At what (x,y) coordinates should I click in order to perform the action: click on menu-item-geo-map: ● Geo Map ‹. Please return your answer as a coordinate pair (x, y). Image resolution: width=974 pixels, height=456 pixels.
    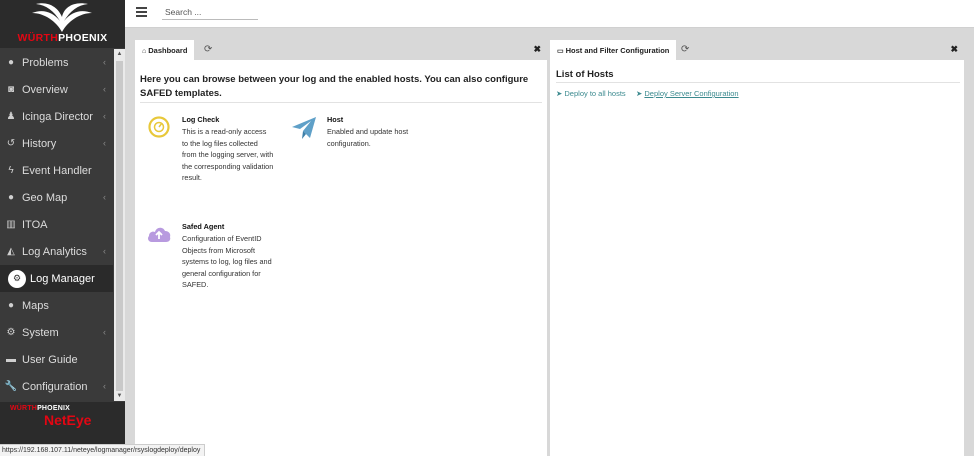
    Looking at the image, I should click on (56, 197).